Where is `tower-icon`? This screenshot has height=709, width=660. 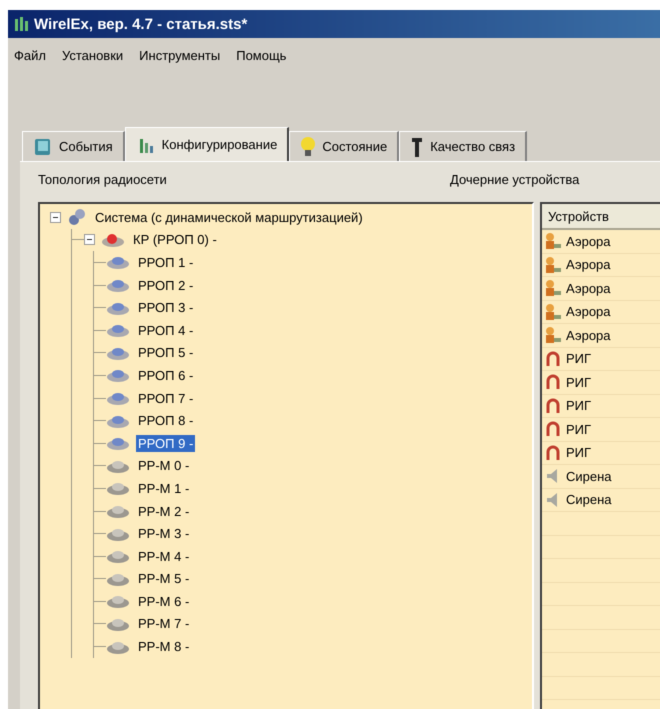
tower-icon is located at coordinates (417, 147).